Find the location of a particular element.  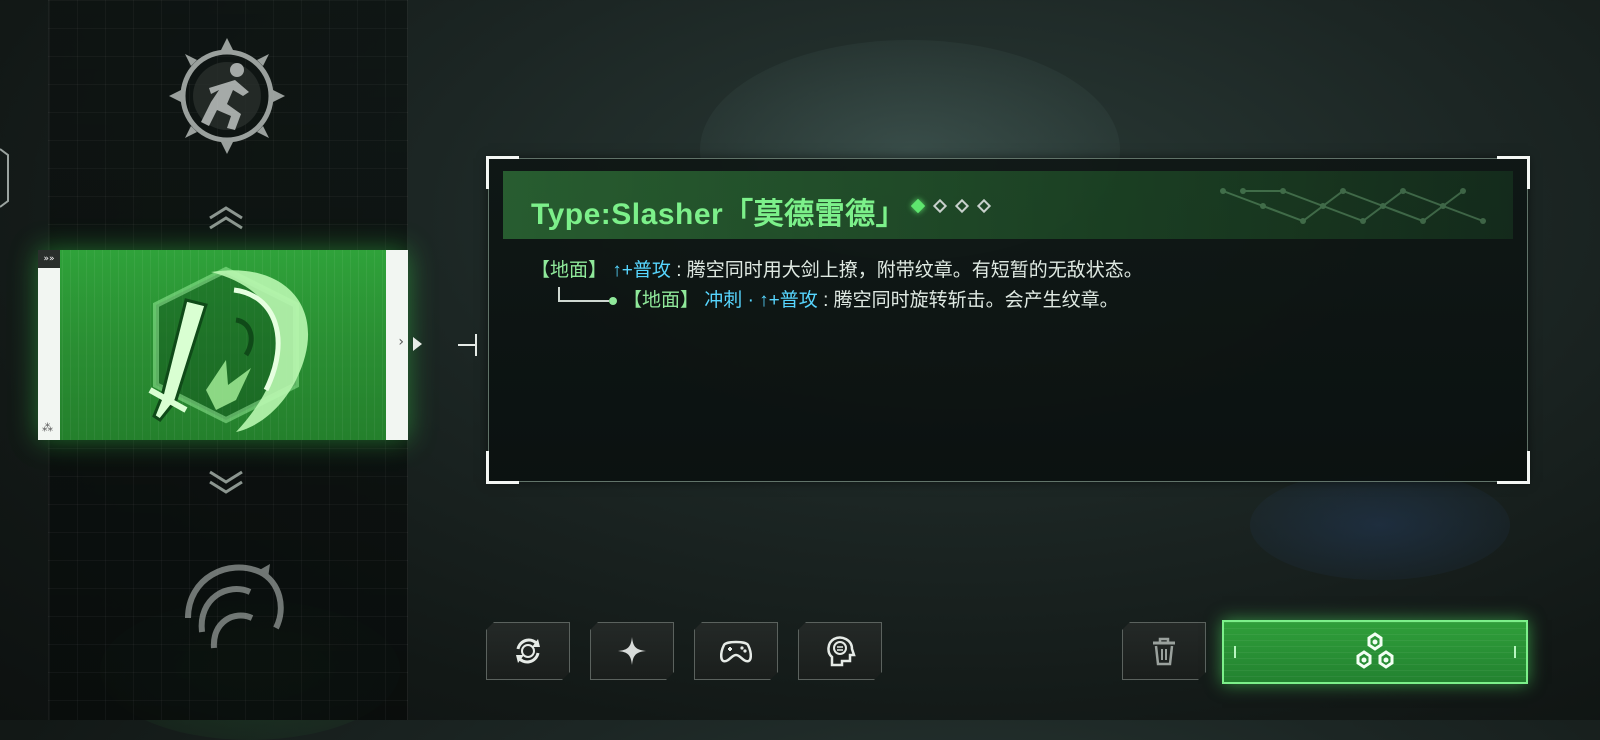

tree-branch-icon is located at coordinates (587, 296).